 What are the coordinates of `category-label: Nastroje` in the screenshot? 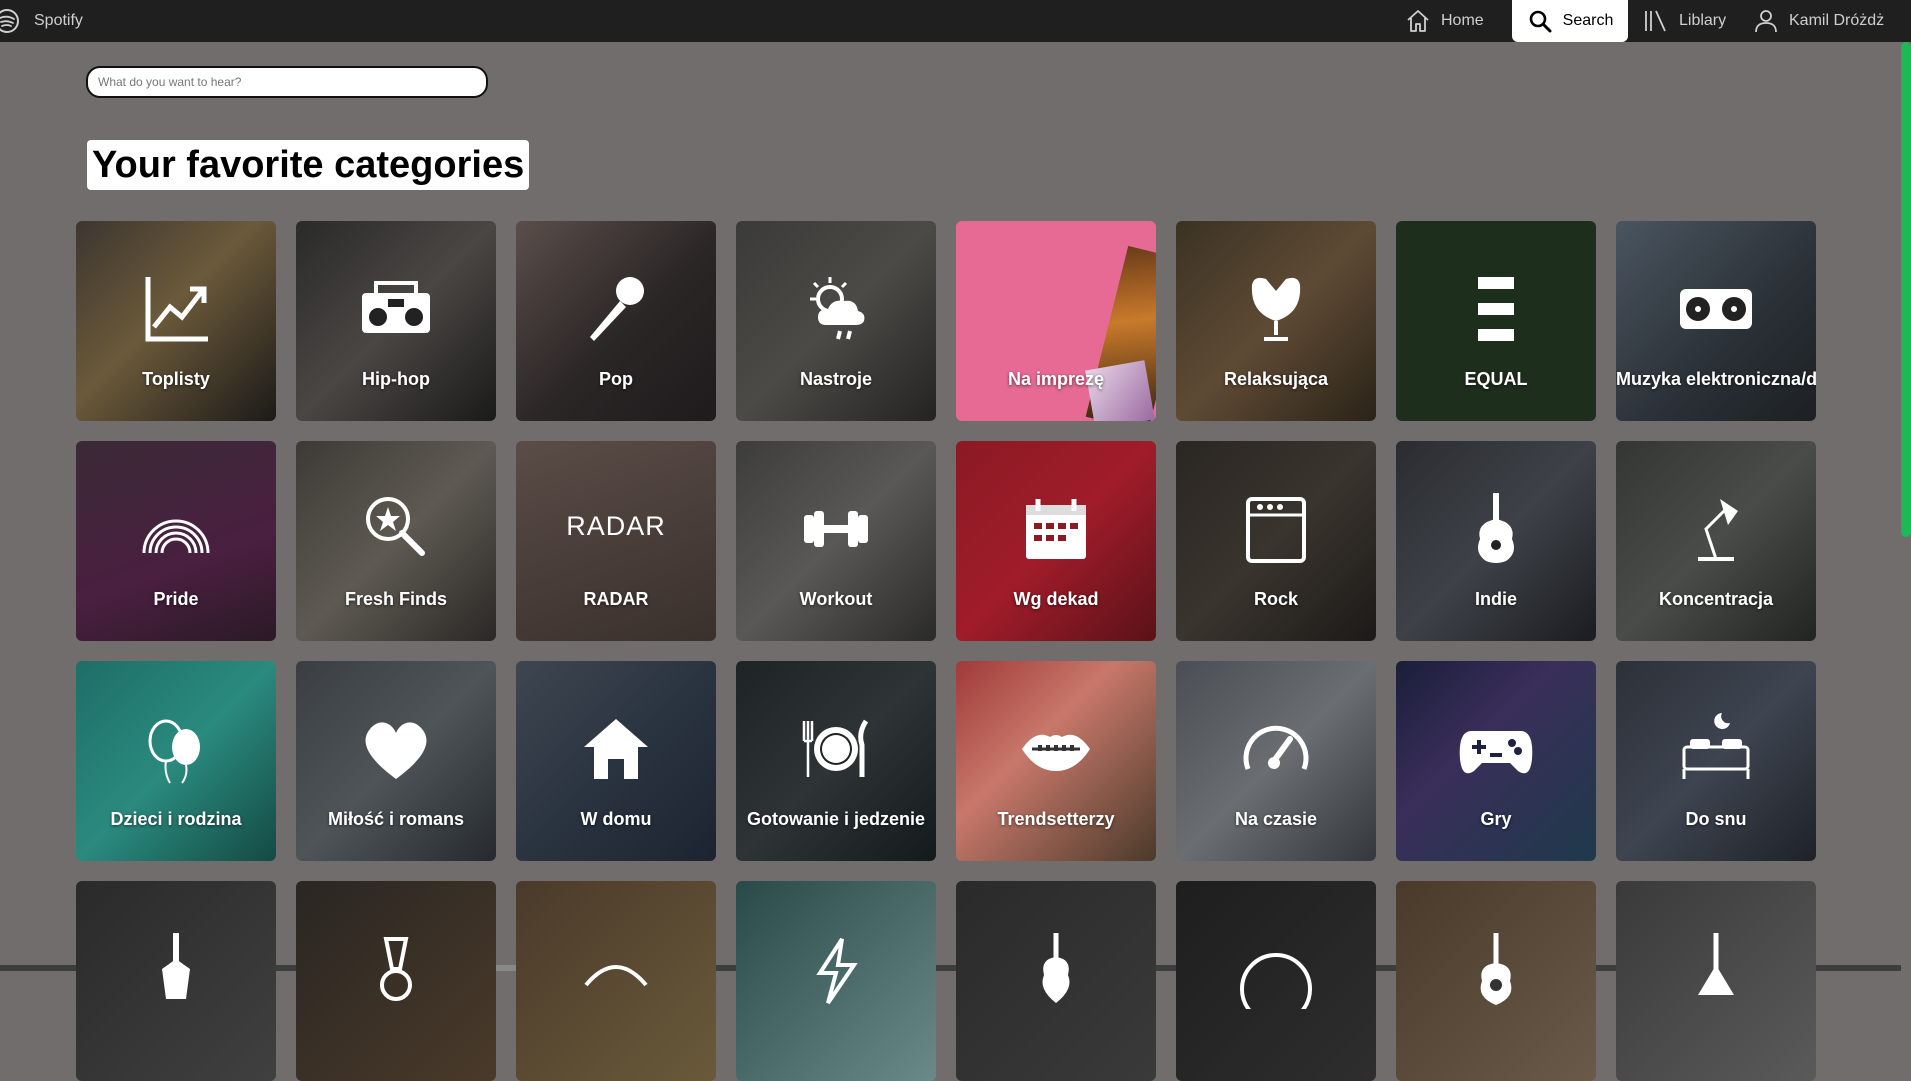 It's located at (836, 379).